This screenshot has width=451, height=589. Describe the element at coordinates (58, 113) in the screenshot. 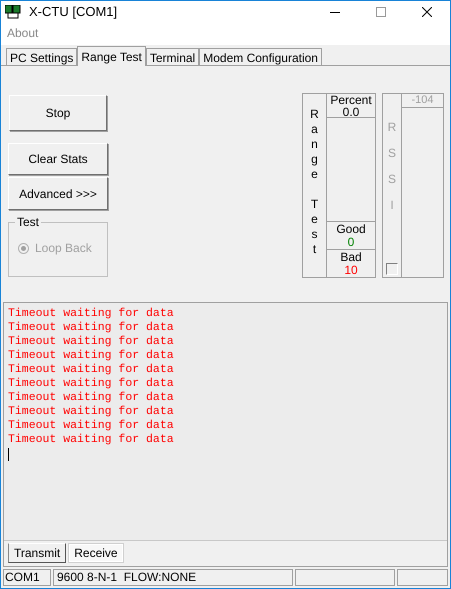

I see `push-button: Stop` at that location.